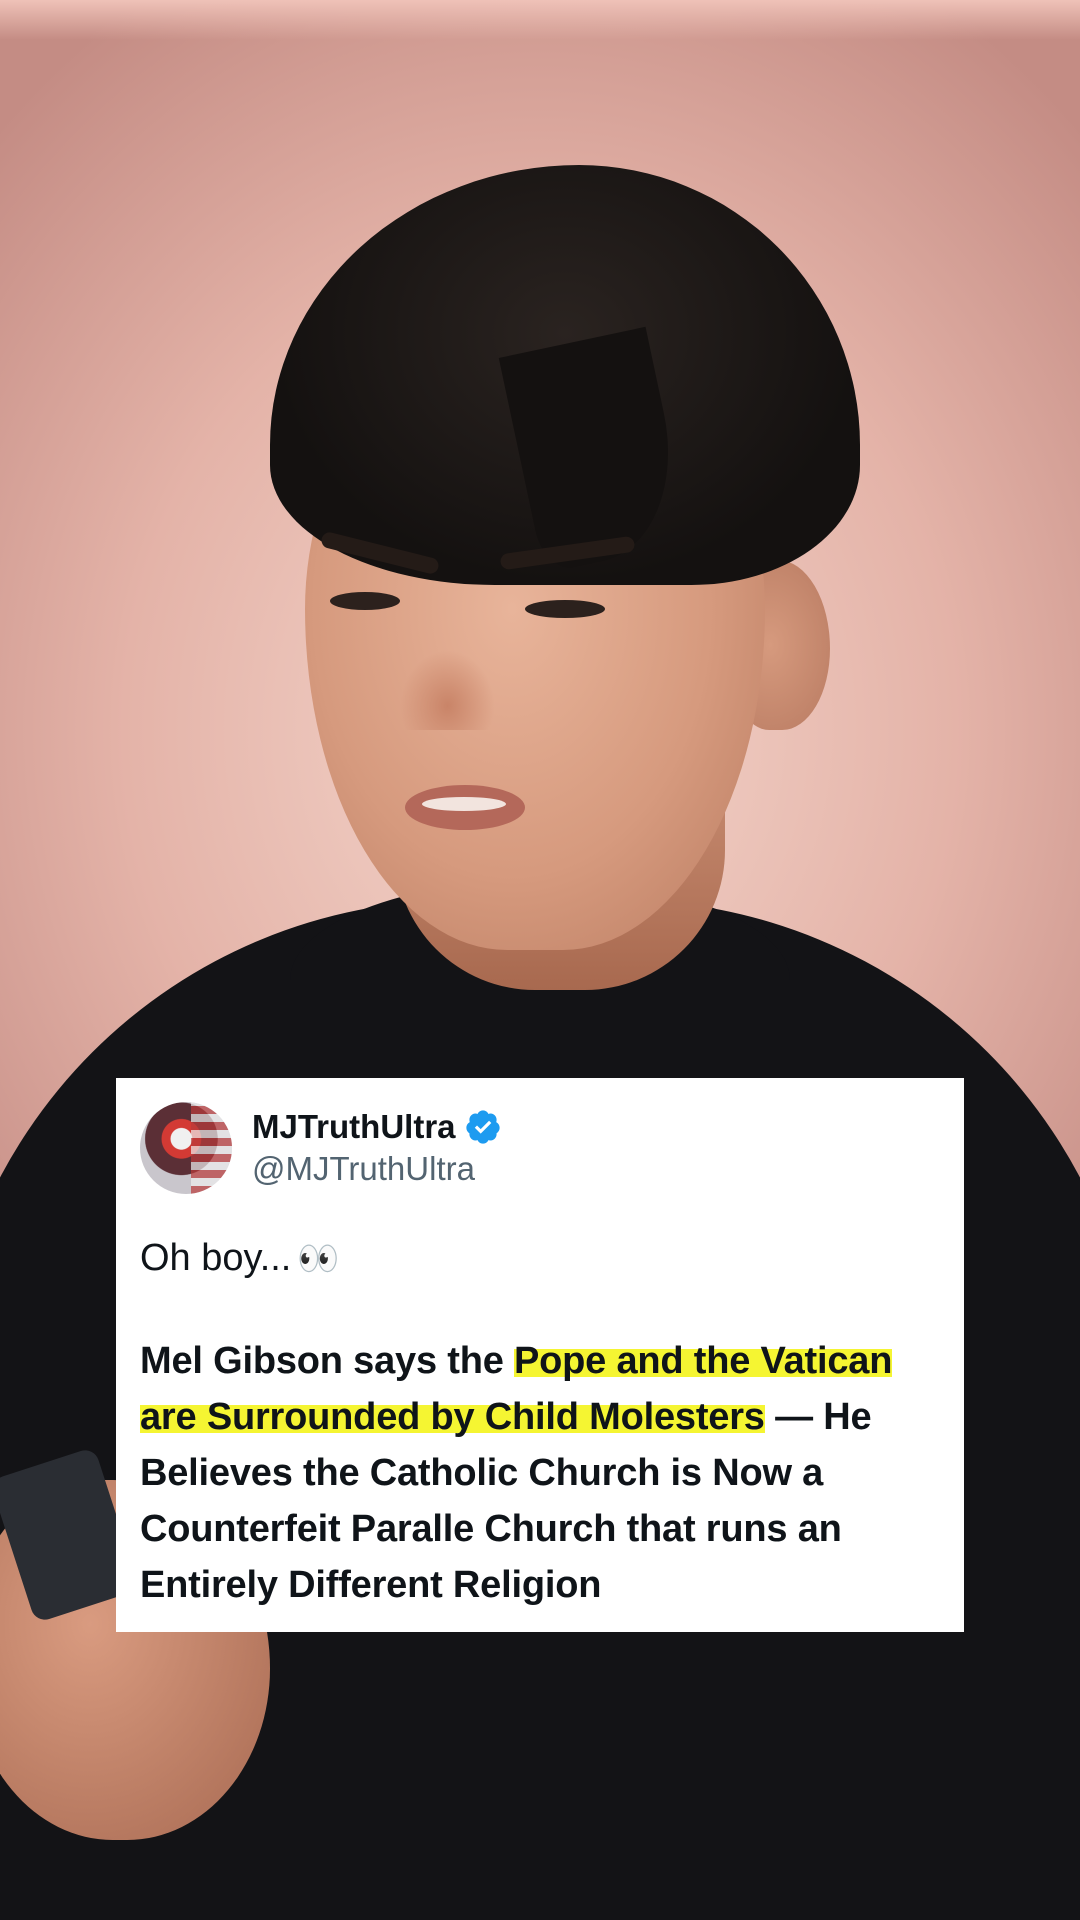 This screenshot has height=1920, width=1080. What do you see at coordinates (540, 1148) in the screenshot?
I see `tweet-header: MJTruthUltra @MJTruthUltra` at bounding box center [540, 1148].